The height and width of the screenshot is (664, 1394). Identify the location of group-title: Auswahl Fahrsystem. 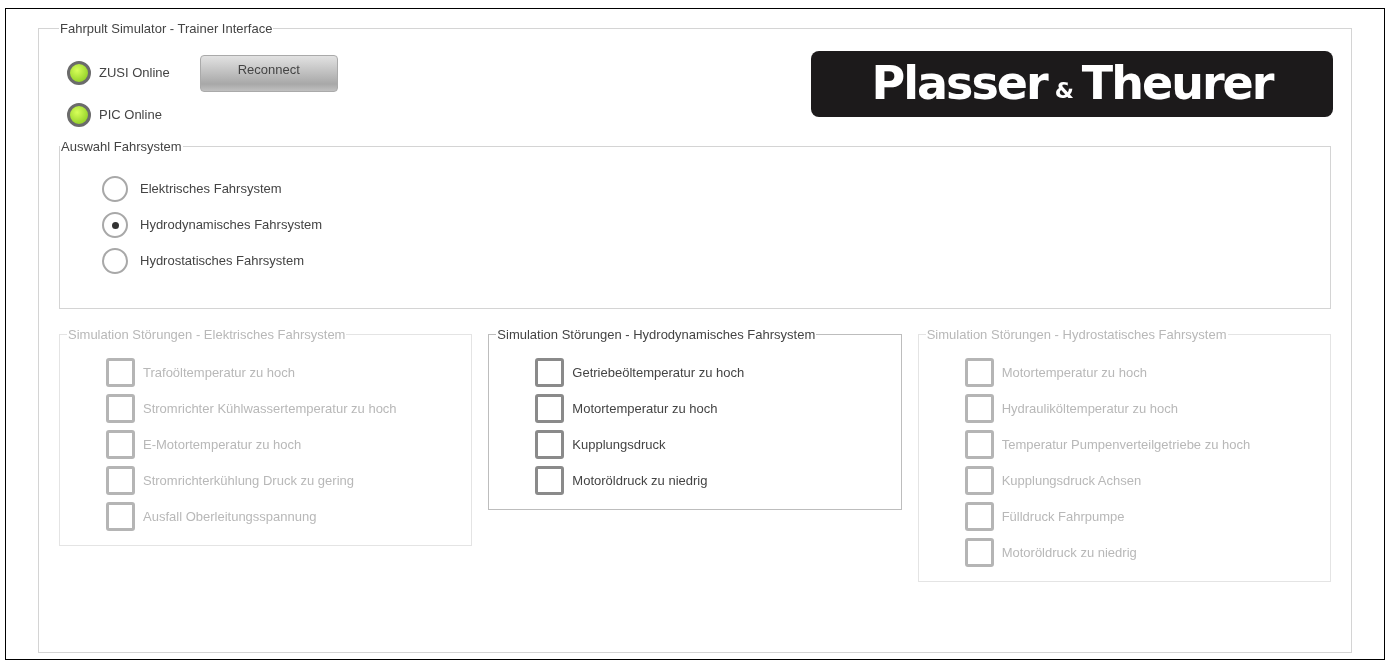
(121, 146).